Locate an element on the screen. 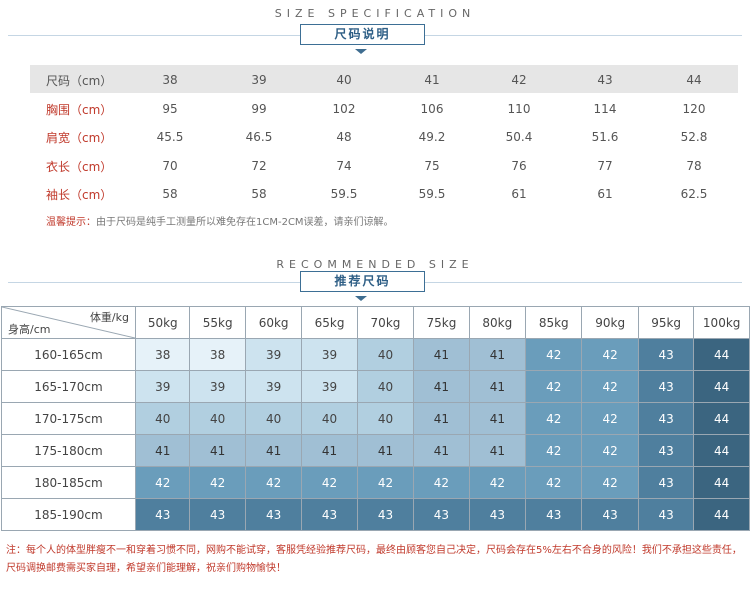  size-spec-row-label: 尺码（cm） is located at coordinates (79, 81).